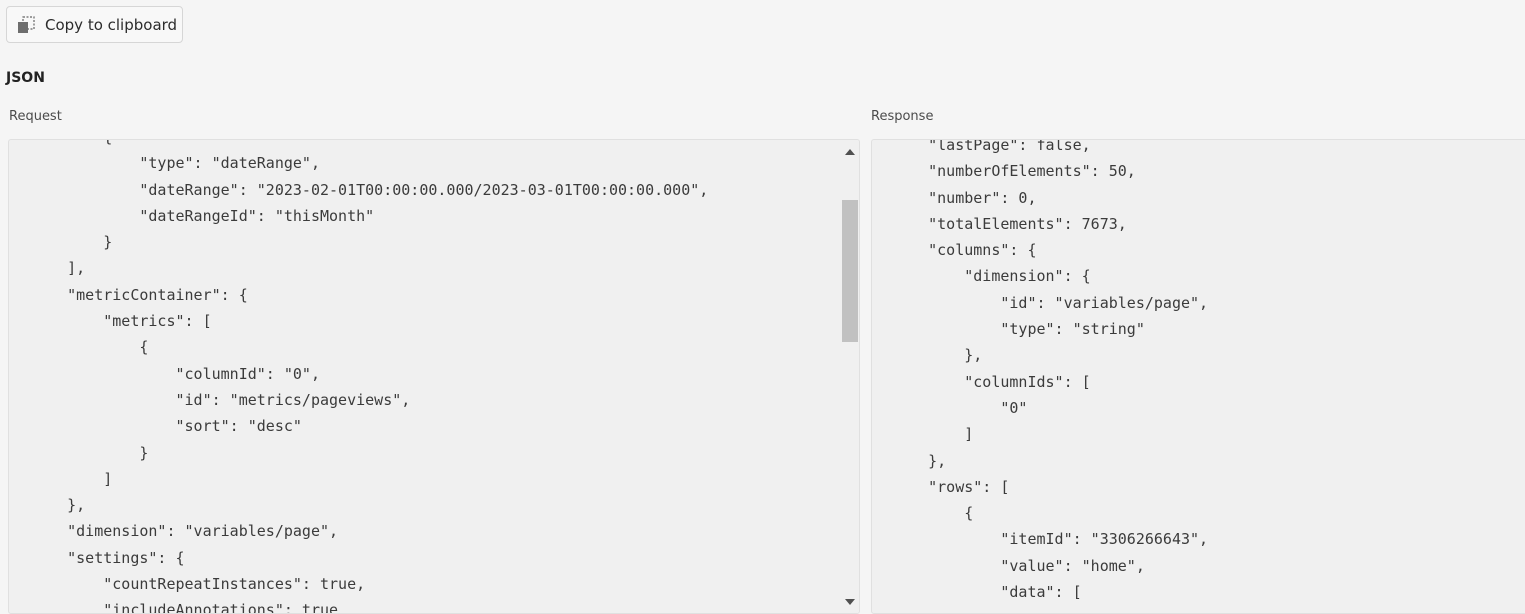  I want to click on request-code-line: "countRepeatInstances": true,, so click(198, 584).